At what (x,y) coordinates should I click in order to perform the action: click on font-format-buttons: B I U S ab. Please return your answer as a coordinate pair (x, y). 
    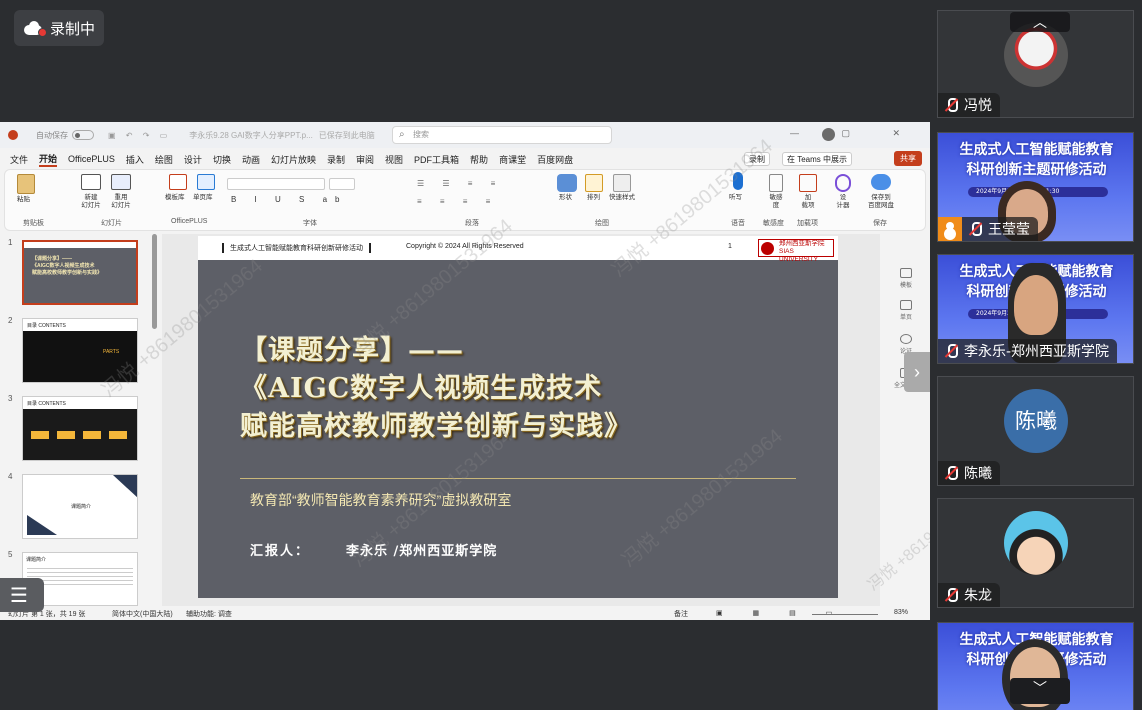
    Looking at the image, I should click on (289, 200).